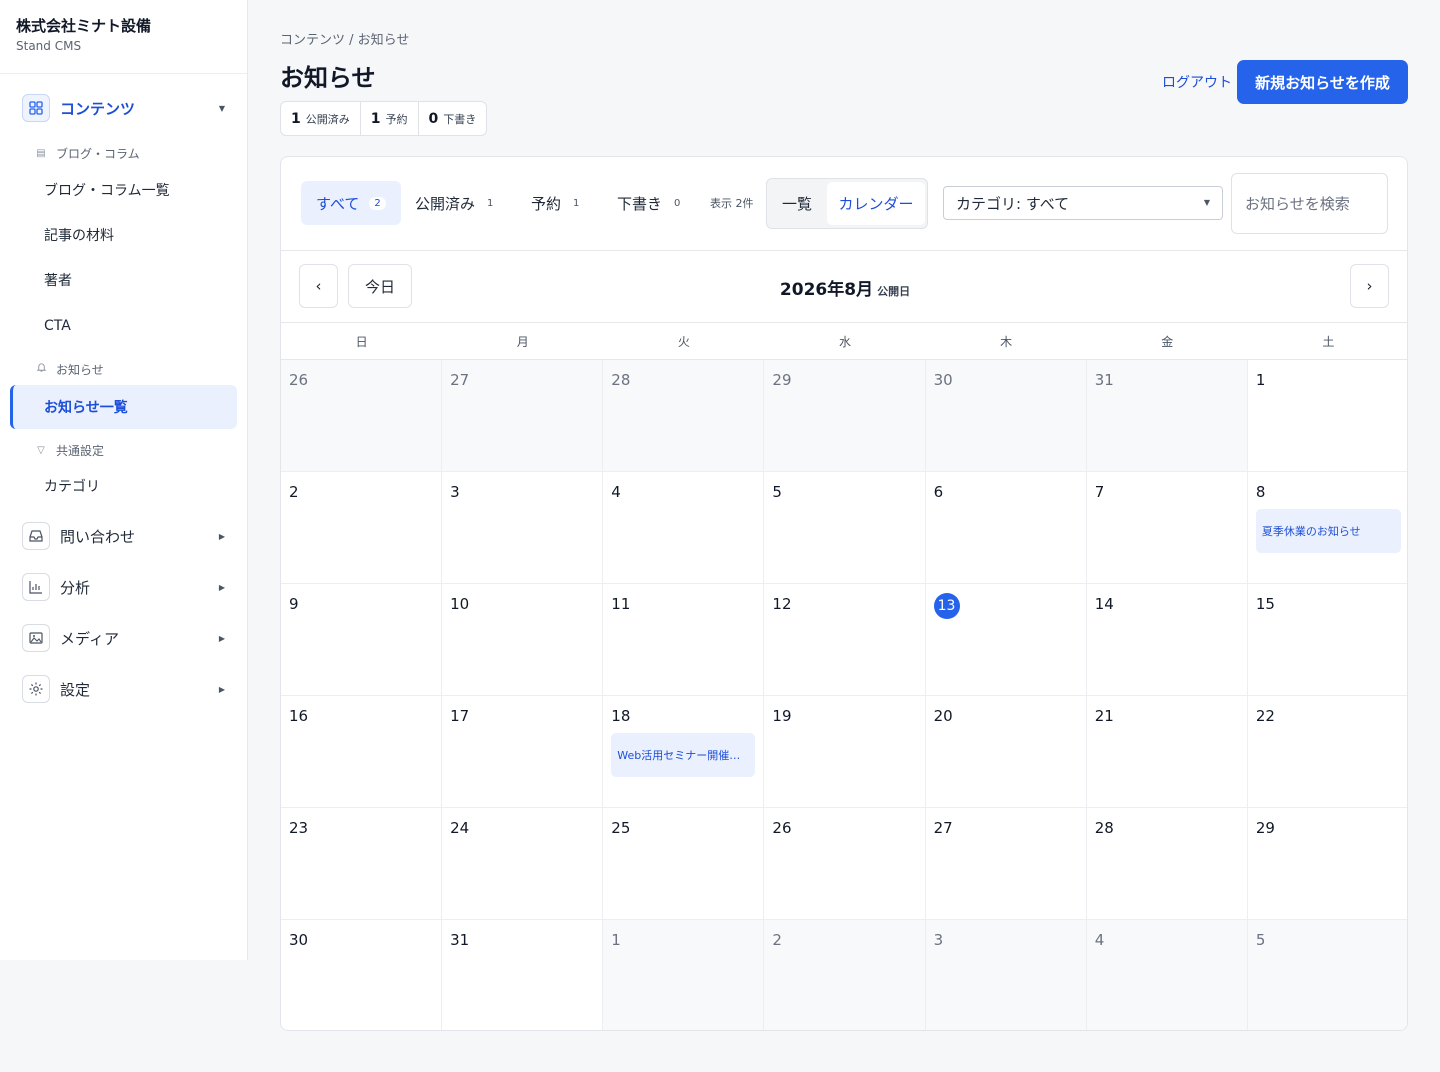 Image resolution: width=1440 pixels, height=1072 pixels. What do you see at coordinates (1197, 82) in the screenshot?
I see `logout-link: ログアウト` at bounding box center [1197, 82].